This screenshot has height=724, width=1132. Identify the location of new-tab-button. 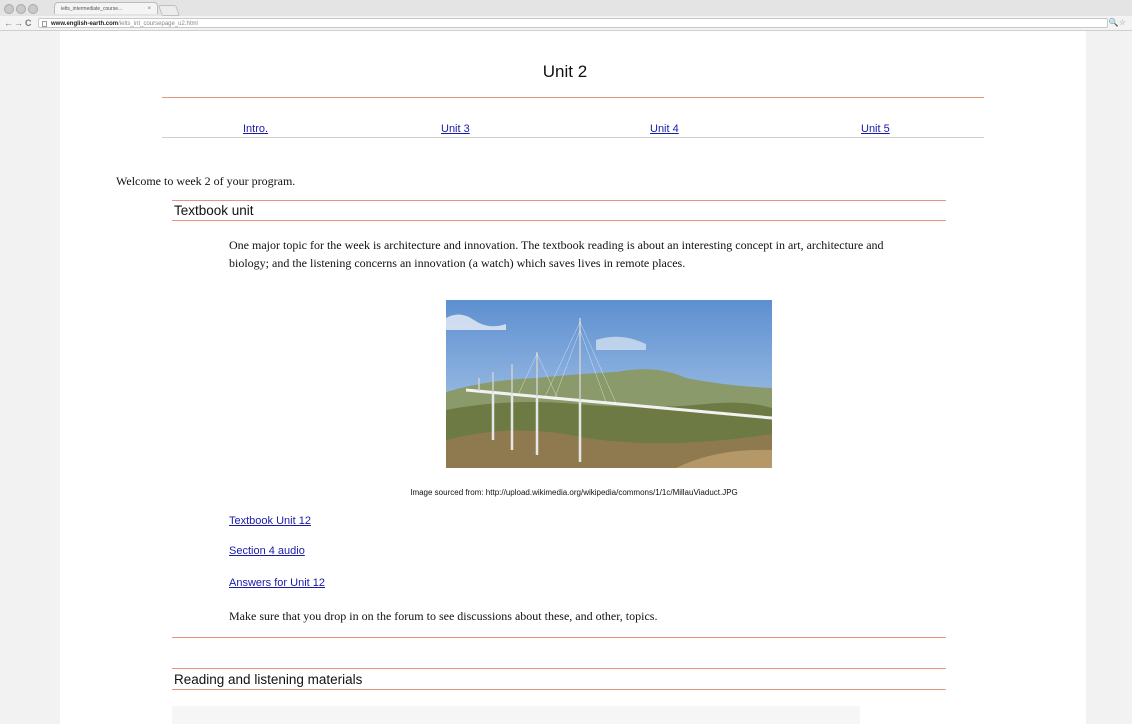
(169, 10).